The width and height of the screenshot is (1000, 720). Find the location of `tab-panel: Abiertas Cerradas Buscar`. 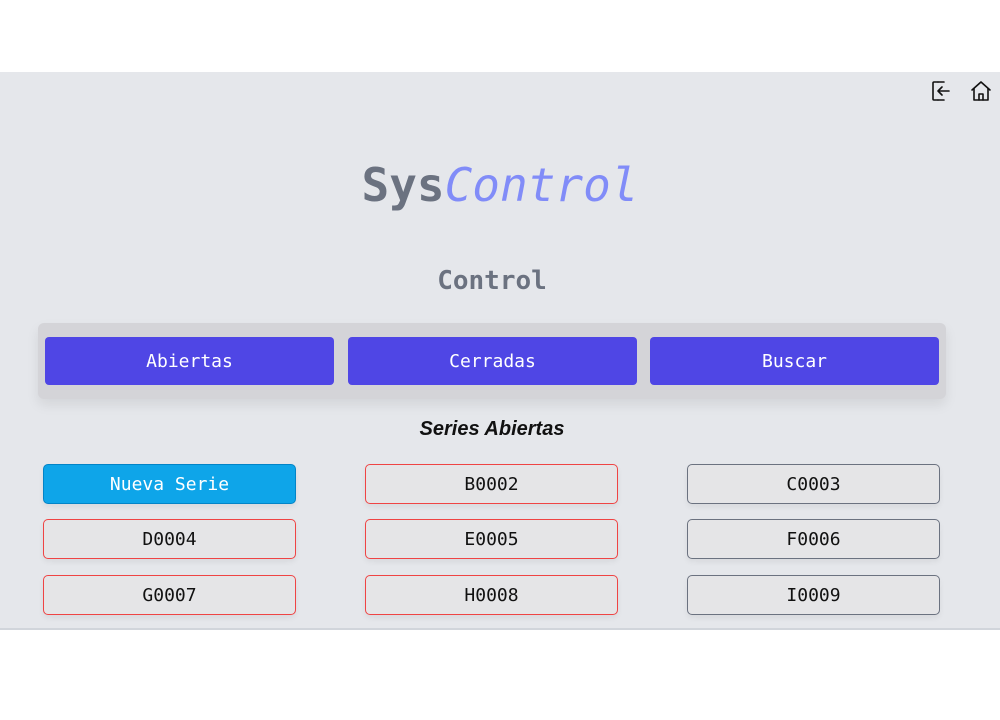

tab-panel: Abiertas Cerradas Buscar is located at coordinates (492, 361).